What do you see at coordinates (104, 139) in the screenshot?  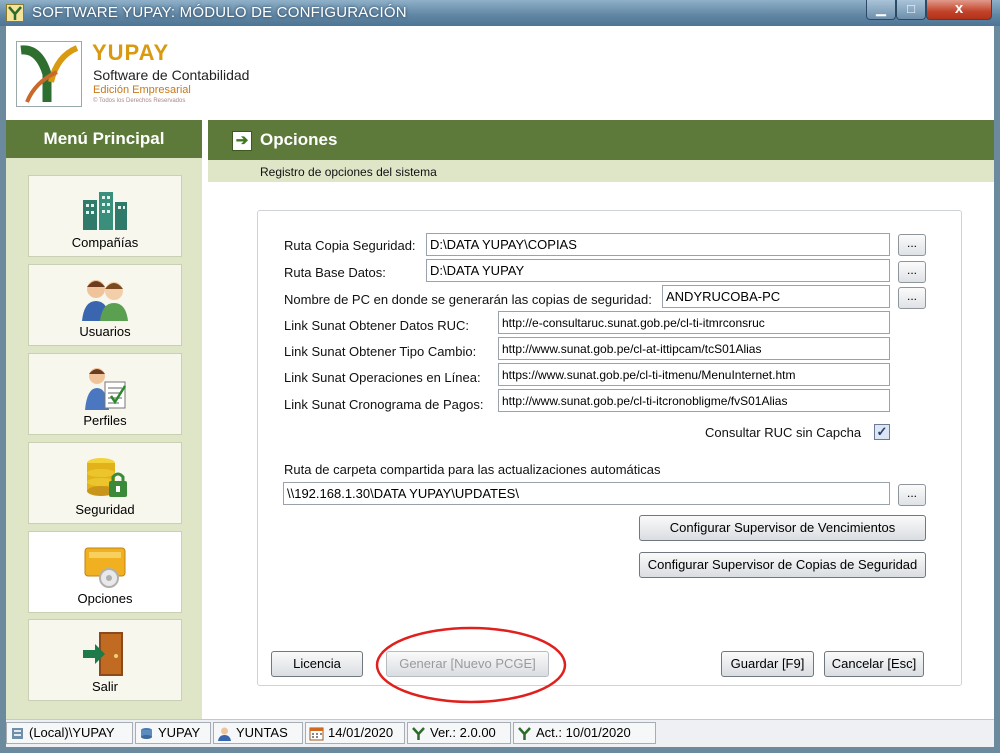 I see `sidebar-title: Menú Principal` at bounding box center [104, 139].